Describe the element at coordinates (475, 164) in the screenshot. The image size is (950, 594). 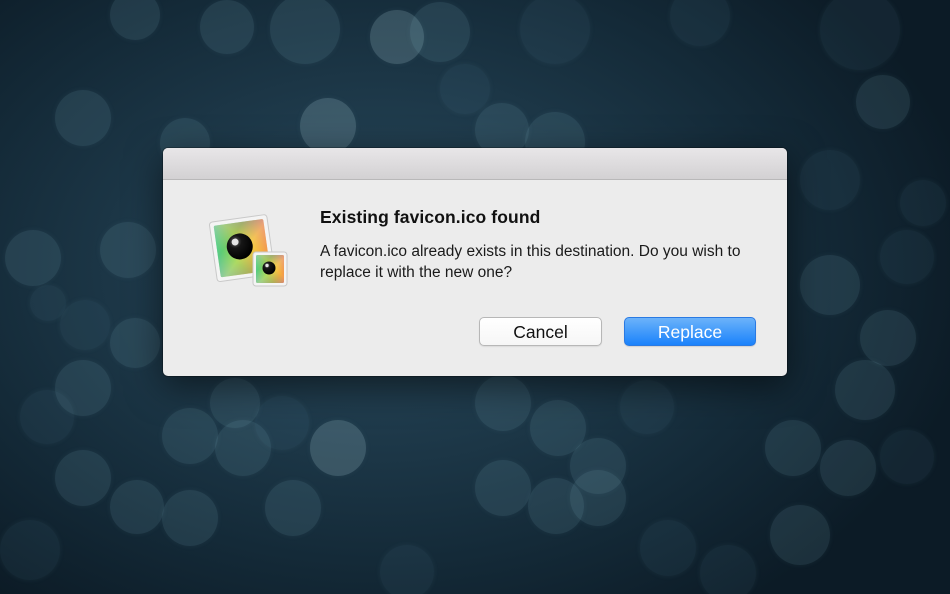
I see `dialog-titlebar` at that location.